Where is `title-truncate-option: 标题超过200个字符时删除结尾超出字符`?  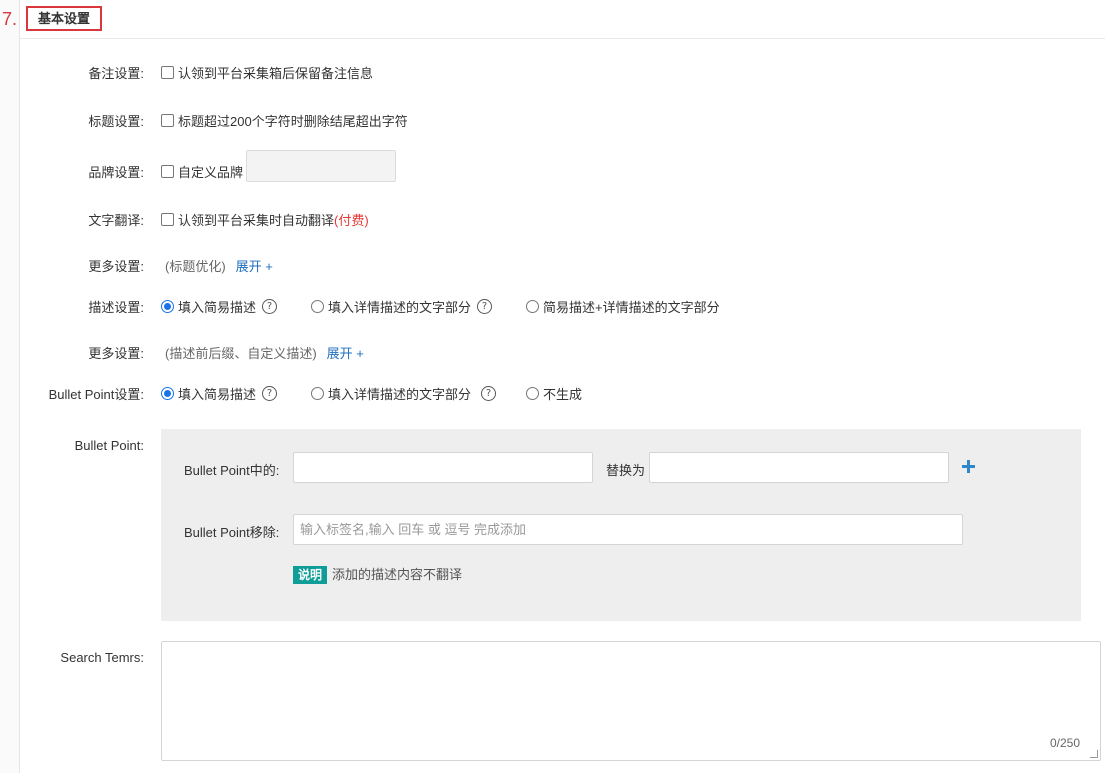
title-truncate-option: 标题超过200个字符时删除结尾超出字符 is located at coordinates (284, 120).